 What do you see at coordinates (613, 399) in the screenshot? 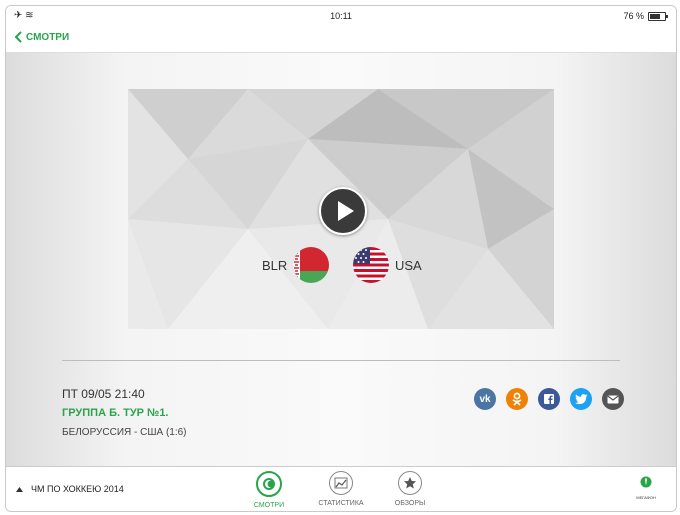
I see `email-icon` at bounding box center [613, 399].